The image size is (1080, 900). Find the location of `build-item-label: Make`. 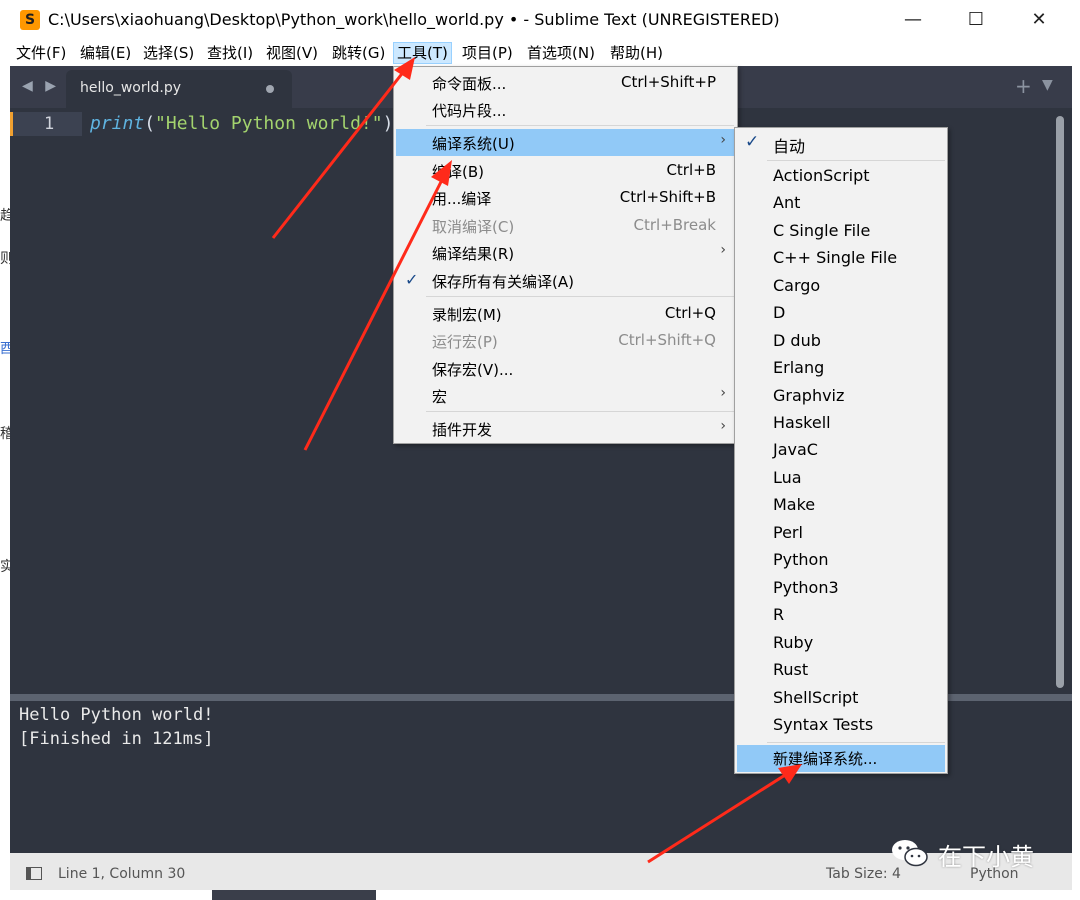

build-item-label: Make is located at coordinates (794, 504).